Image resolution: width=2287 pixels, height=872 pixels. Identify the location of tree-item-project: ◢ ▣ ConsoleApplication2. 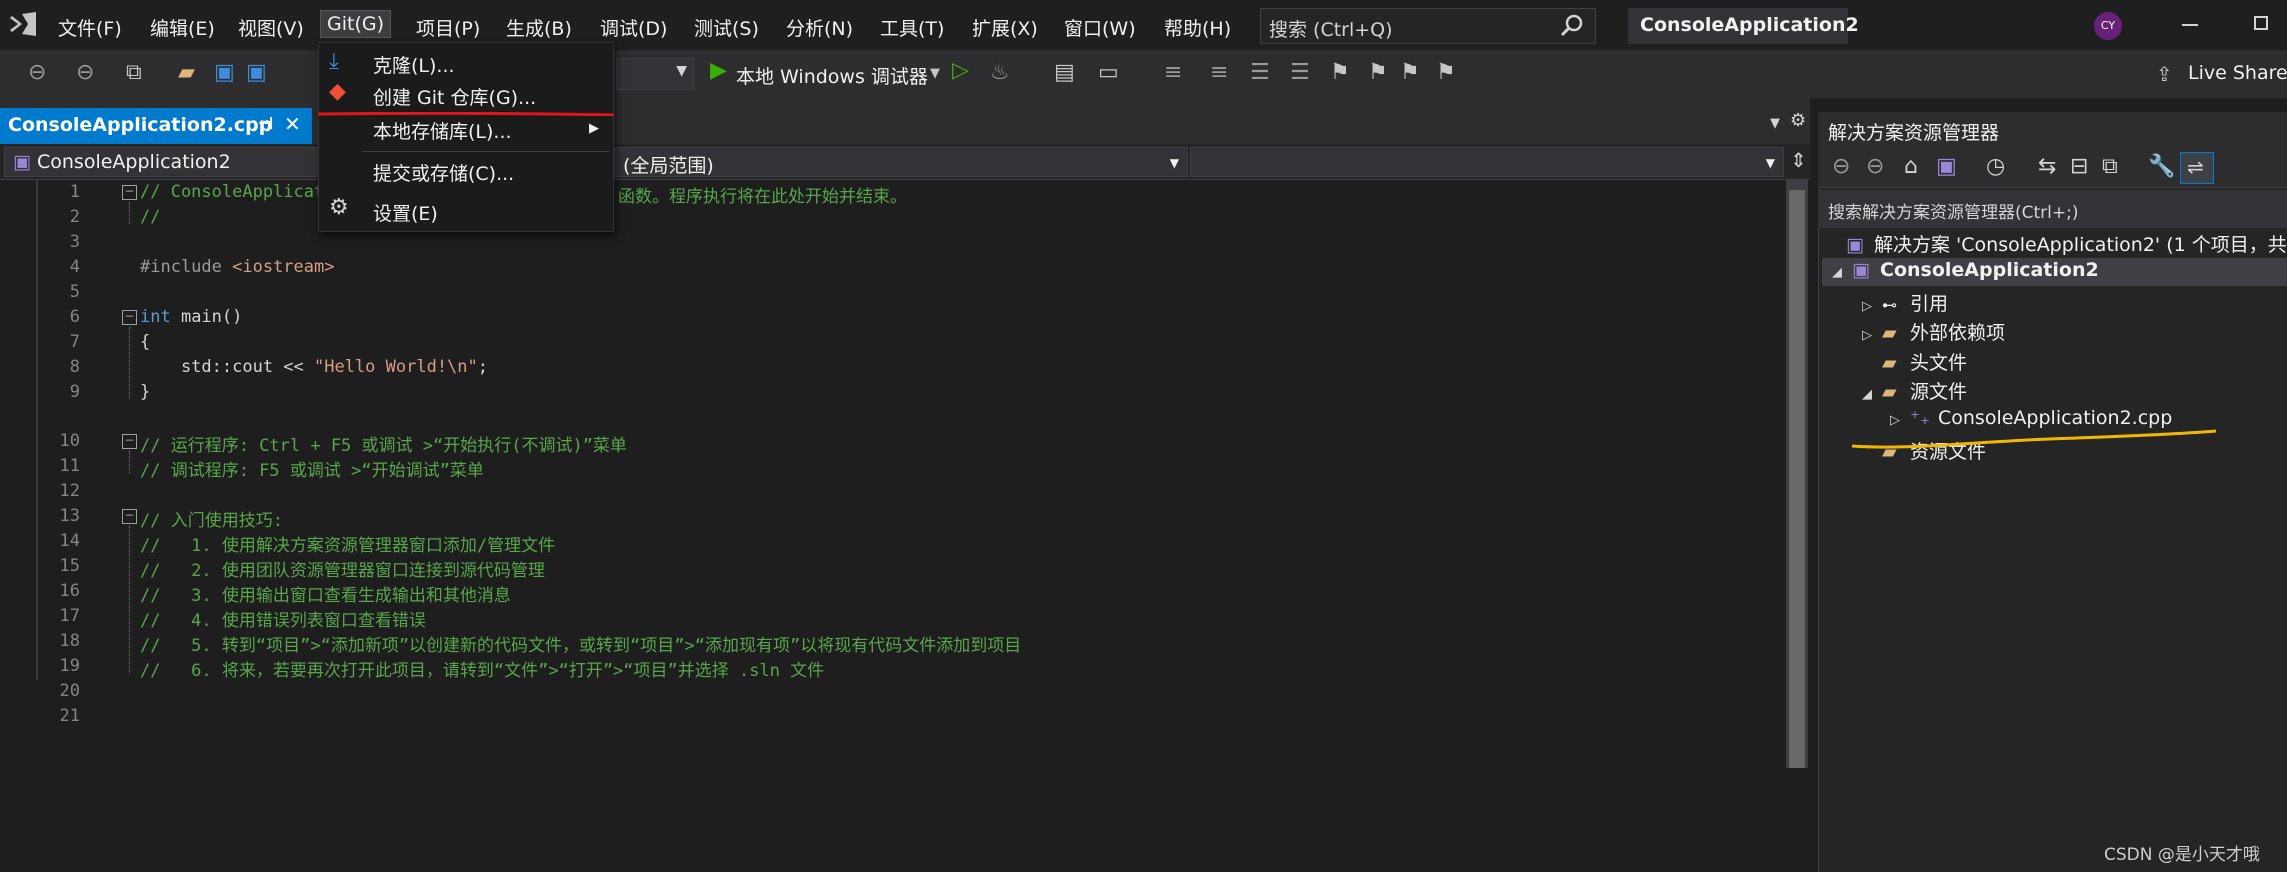
(1965, 270).